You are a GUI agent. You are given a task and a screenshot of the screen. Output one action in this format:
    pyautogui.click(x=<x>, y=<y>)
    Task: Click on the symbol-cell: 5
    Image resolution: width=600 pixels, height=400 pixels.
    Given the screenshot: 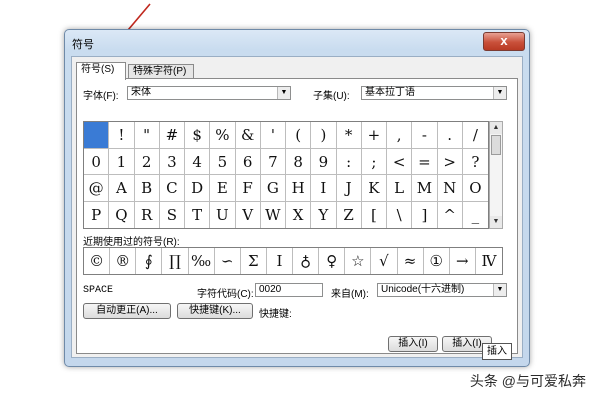 What is the action you would take?
    pyautogui.click(x=223, y=161)
    